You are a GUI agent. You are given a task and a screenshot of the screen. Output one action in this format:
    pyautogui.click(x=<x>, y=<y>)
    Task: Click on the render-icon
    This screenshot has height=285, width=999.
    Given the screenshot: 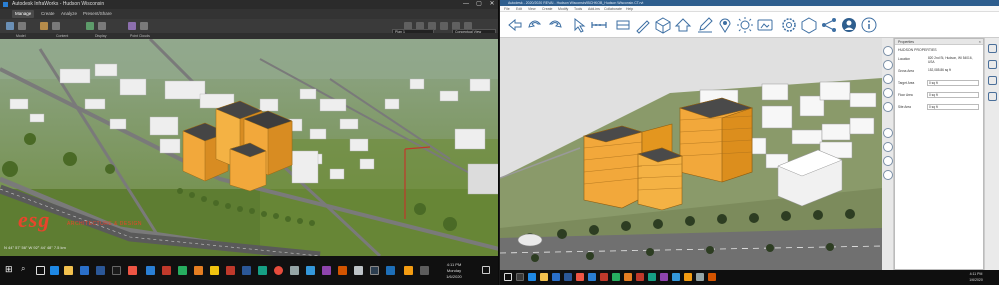 What is the action you would take?
    pyautogui.click(x=765, y=25)
    